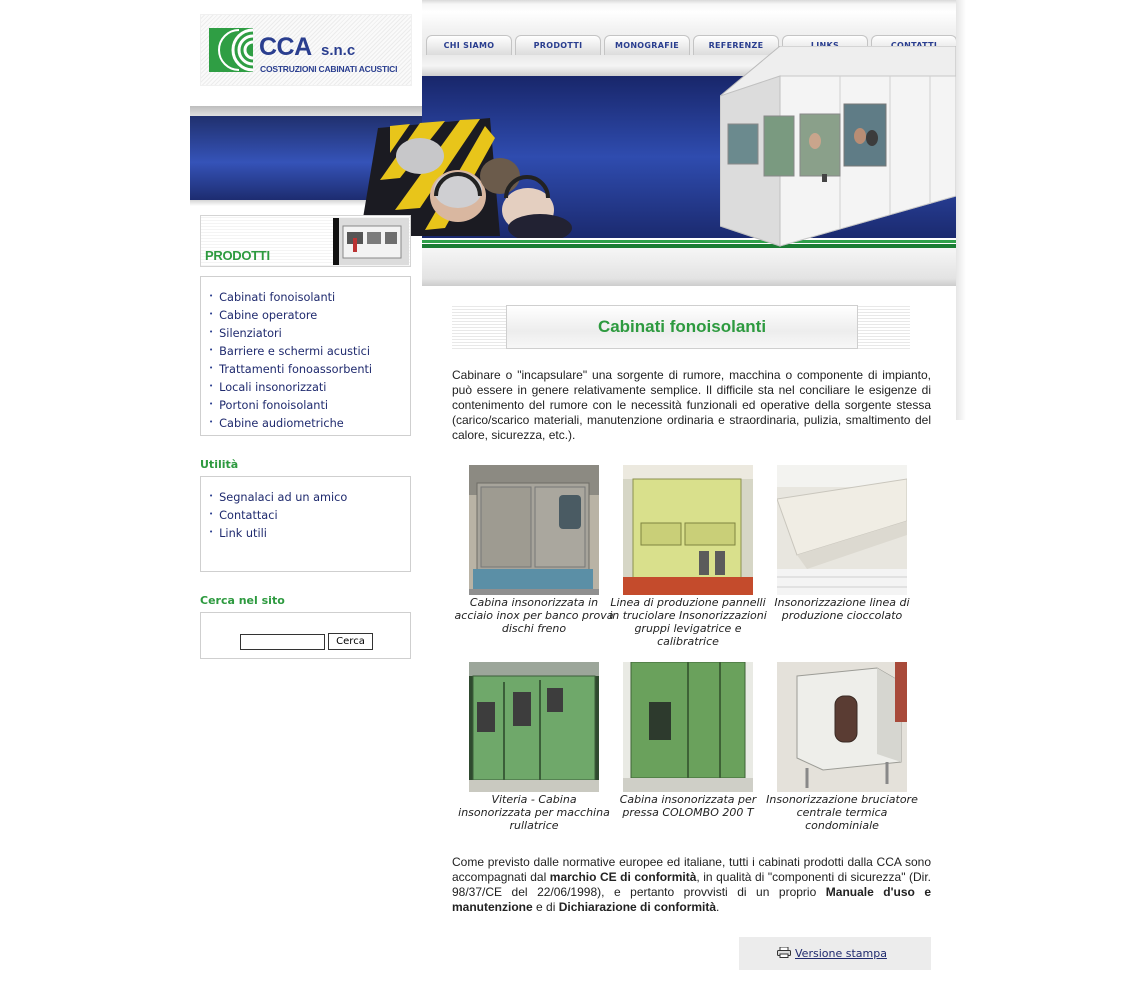 Image resolution: width=1145 pixels, height=997 pixels. I want to click on nav-tab-prodotti: PRODOTTI, so click(558, 45).